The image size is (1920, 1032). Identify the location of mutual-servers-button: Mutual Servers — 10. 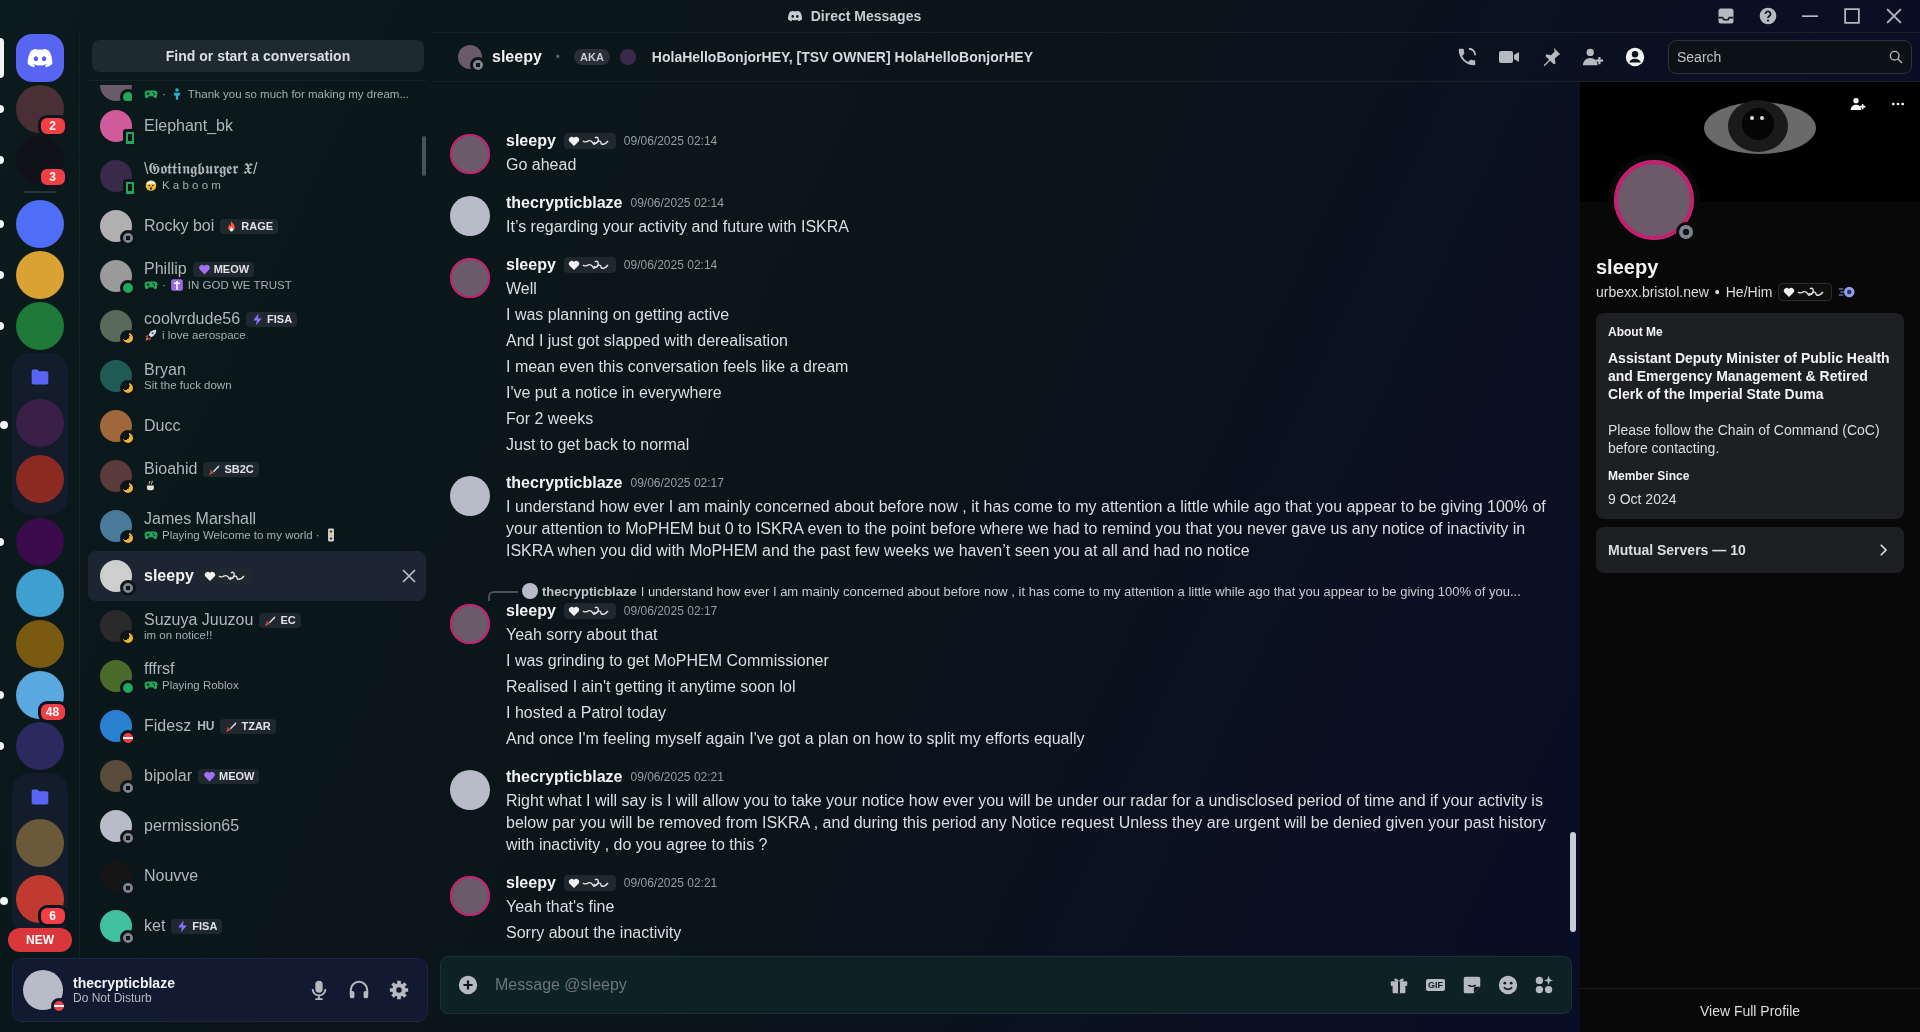
(1750, 550).